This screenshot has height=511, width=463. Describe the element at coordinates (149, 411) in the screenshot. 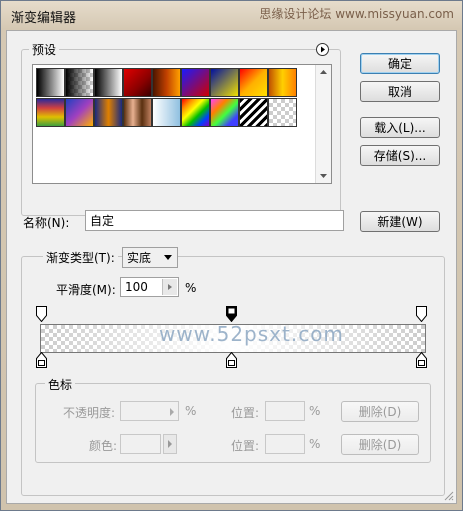

I see `opacity-field` at that location.